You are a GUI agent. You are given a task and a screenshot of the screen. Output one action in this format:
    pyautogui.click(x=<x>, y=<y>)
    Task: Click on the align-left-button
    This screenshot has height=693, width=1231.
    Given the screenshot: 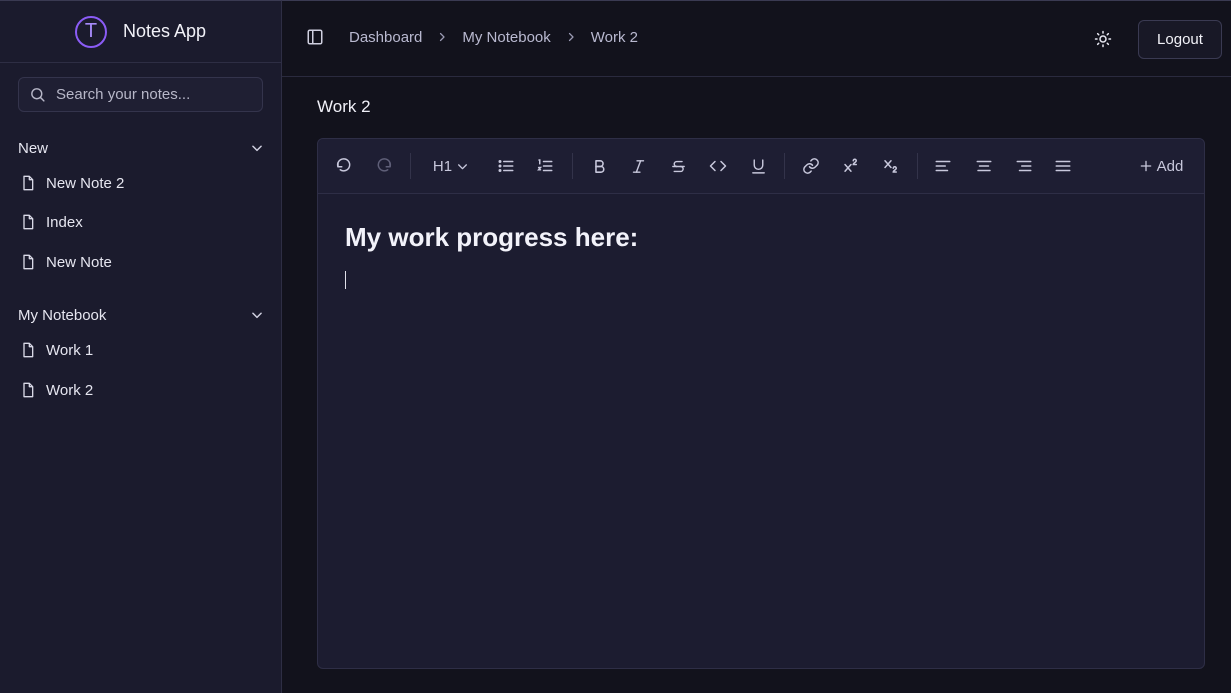 What is the action you would take?
    pyautogui.click(x=943, y=166)
    